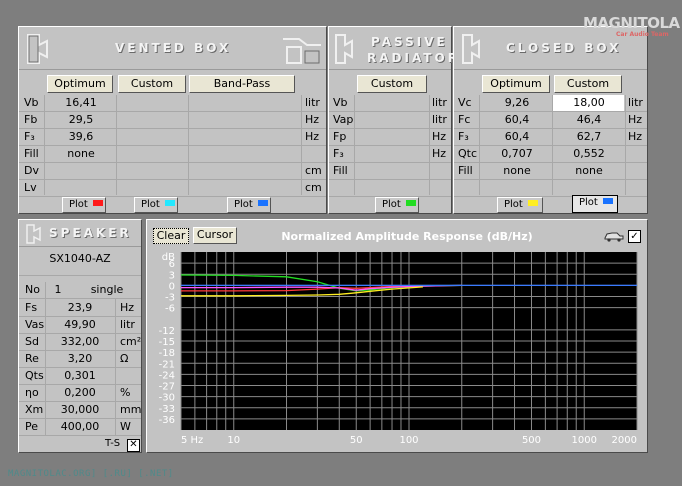  I want to click on passive-radiator-title-2: RADIATOR, so click(413, 58).